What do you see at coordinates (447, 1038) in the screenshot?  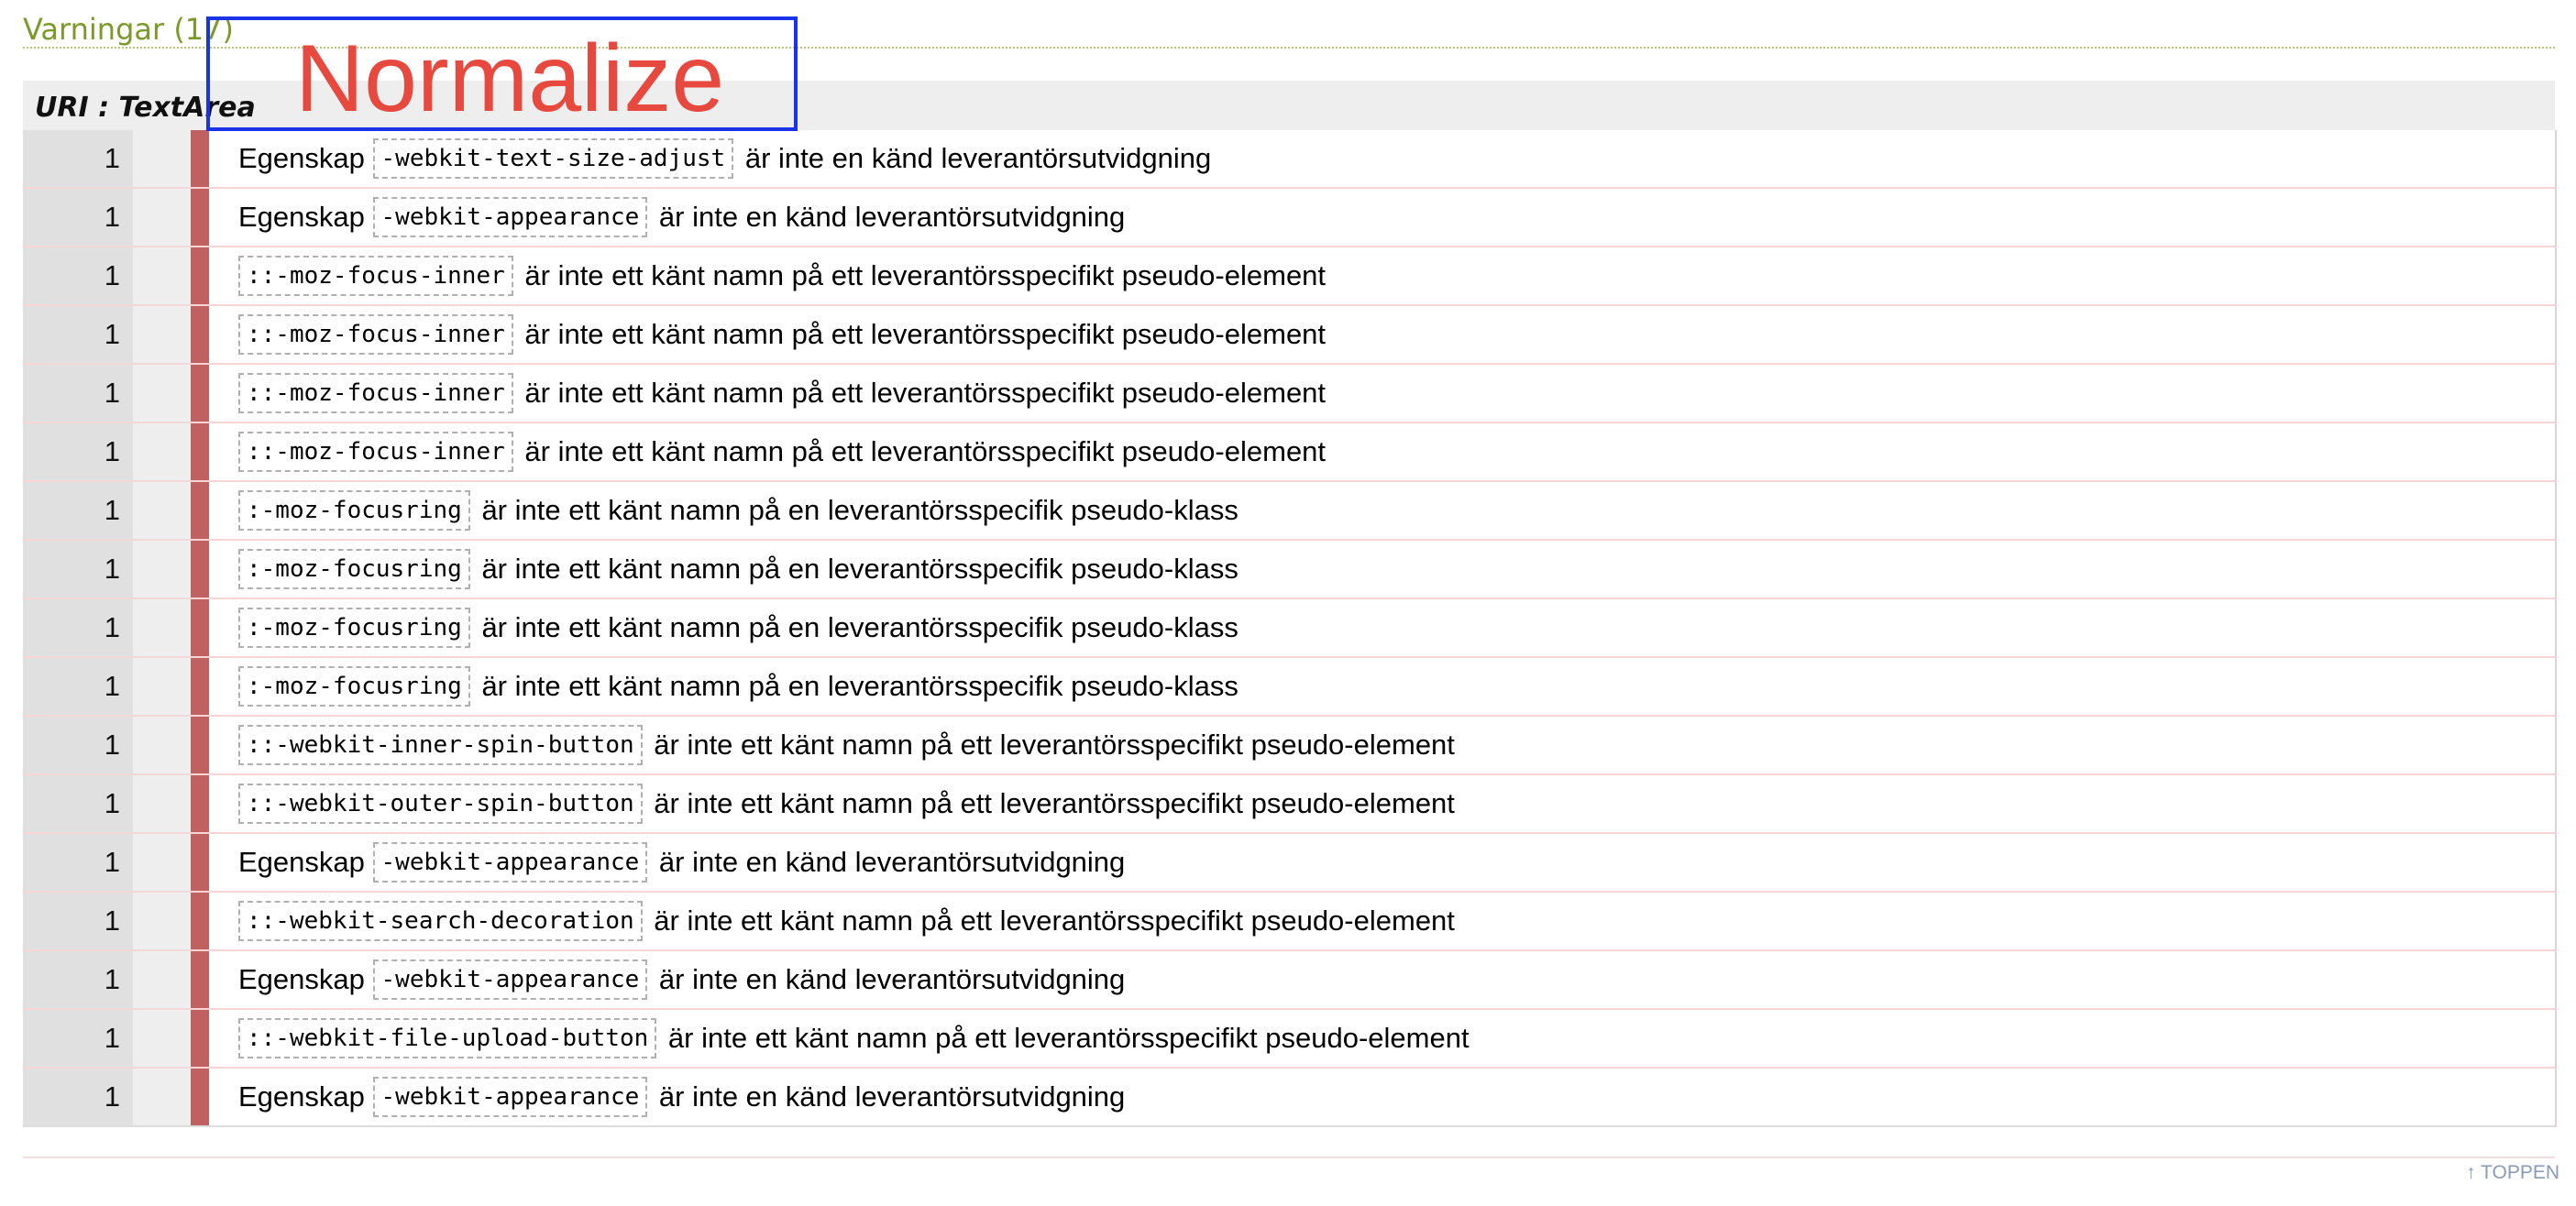 I see `css-identifier-code: ::-webkit-file-upload-button` at bounding box center [447, 1038].